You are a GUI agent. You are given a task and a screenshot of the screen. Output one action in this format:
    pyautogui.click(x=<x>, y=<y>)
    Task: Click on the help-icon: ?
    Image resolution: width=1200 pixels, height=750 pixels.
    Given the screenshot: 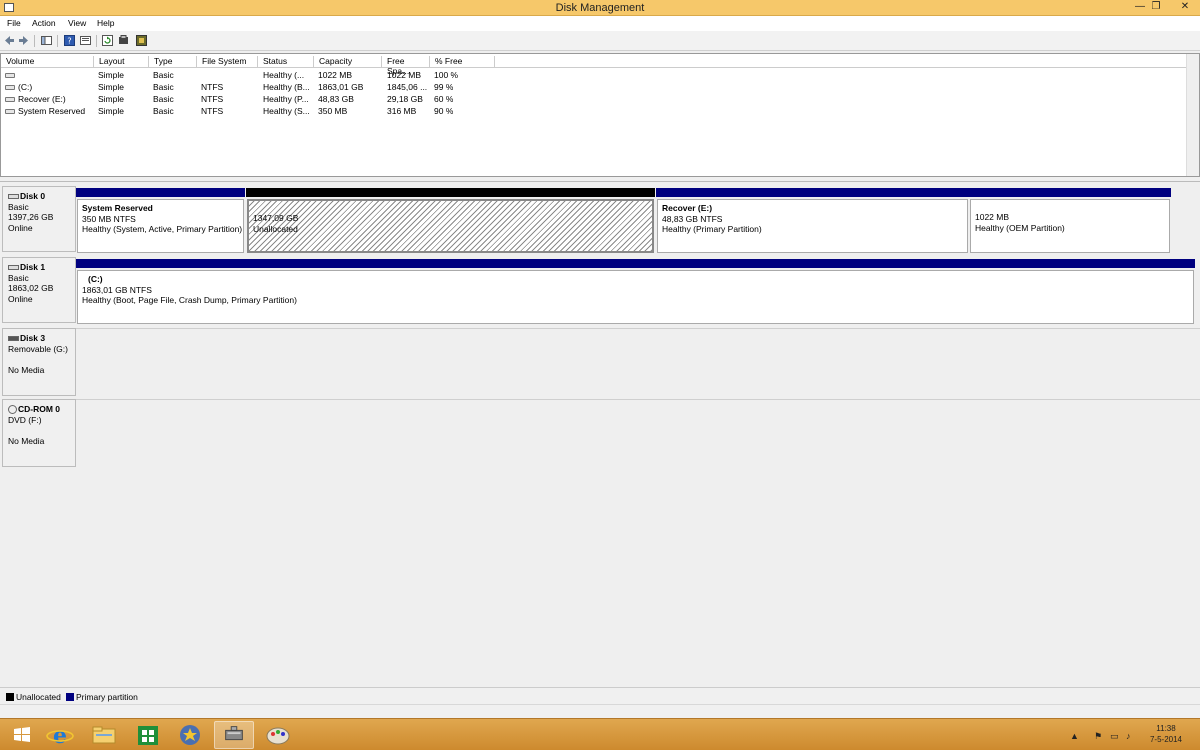 What is the action you would take?
    pyautogui.click(x=69, y=40)
    